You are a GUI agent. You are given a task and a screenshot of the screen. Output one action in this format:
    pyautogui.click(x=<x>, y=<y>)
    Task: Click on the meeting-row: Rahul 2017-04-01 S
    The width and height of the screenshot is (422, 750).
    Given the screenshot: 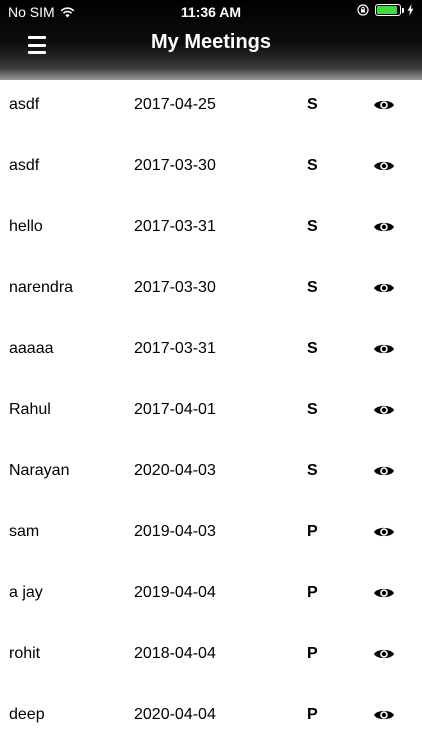 What is the action you would take?
    pyautogui.click(x=211, y=415)
    